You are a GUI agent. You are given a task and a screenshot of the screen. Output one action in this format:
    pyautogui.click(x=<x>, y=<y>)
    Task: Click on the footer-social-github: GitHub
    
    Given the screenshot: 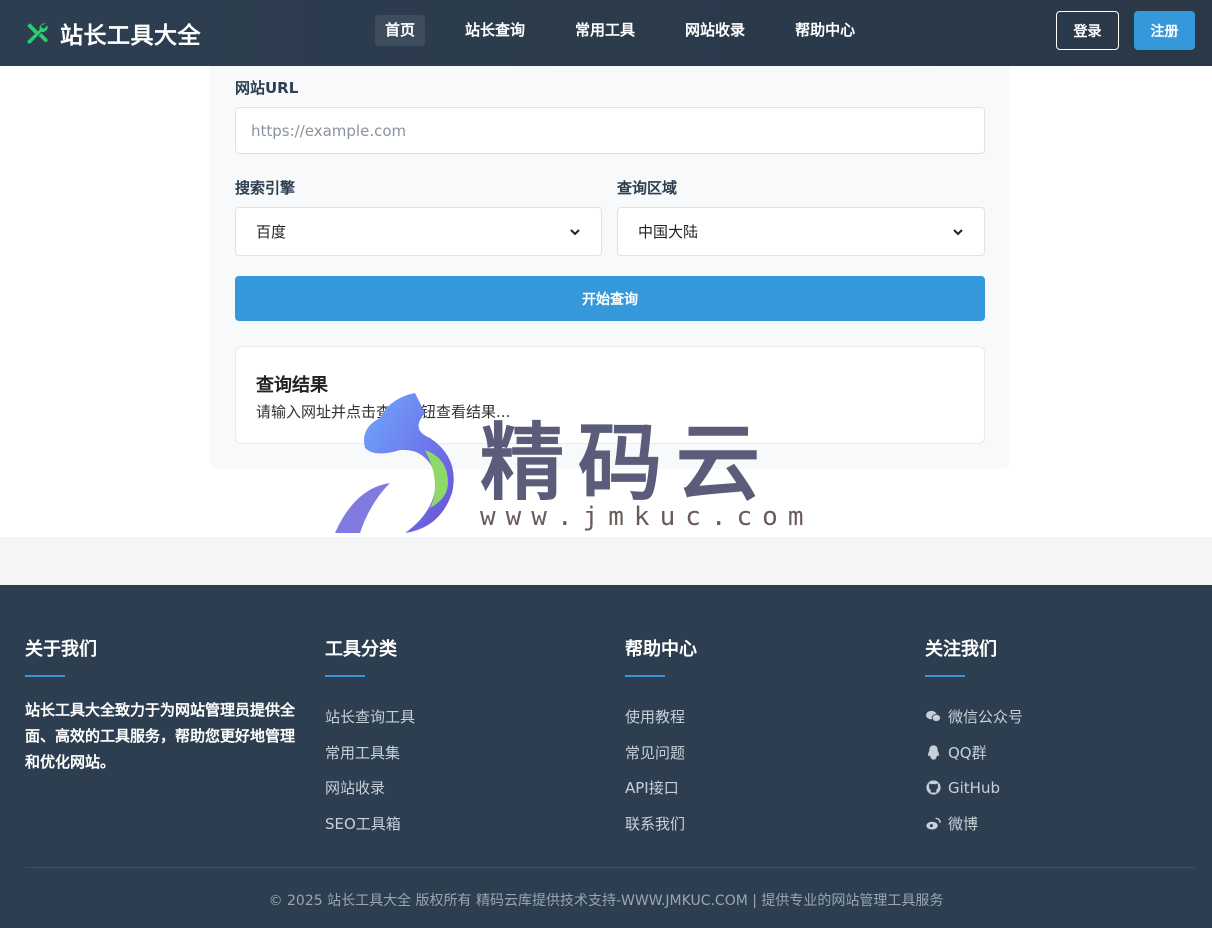 What is the action you would take?
    pyautogui.click(x=1060, y=788)
    